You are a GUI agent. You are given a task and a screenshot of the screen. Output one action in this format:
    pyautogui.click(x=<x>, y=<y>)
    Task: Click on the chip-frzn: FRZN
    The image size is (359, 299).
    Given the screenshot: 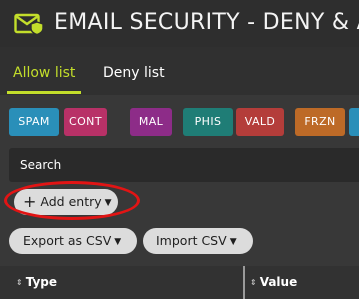 What is the action you would take?
    pyautogui.click(x=320, y=122)
    